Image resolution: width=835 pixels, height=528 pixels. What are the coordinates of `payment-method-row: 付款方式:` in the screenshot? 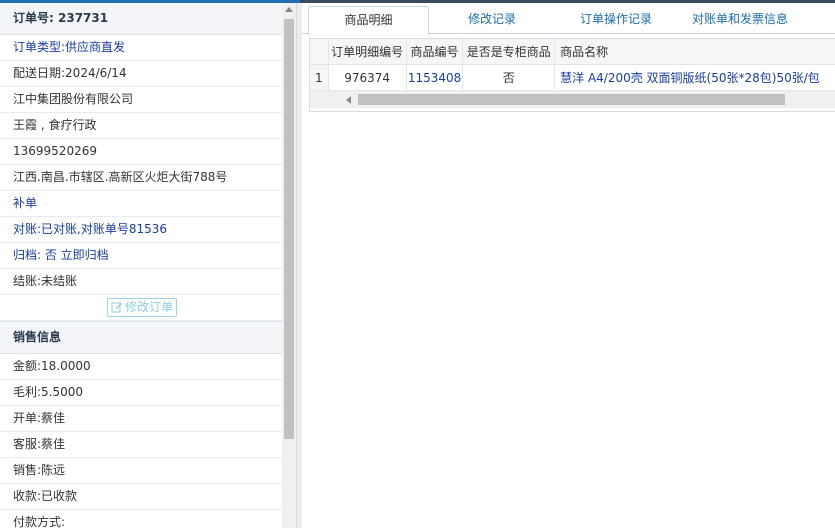 It's located at (141, 519).